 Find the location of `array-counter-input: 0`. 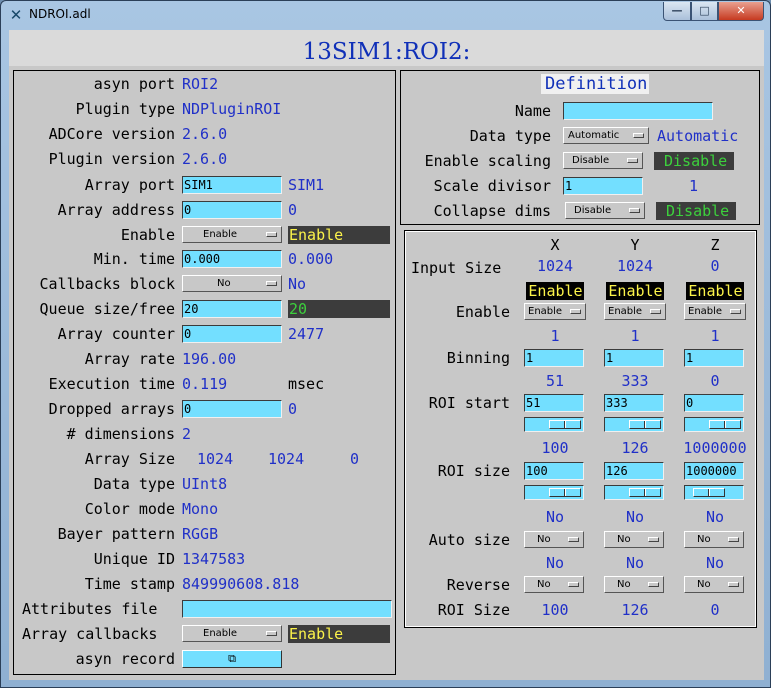

array-counter-input: 0 is located at coordinates (232, 334).